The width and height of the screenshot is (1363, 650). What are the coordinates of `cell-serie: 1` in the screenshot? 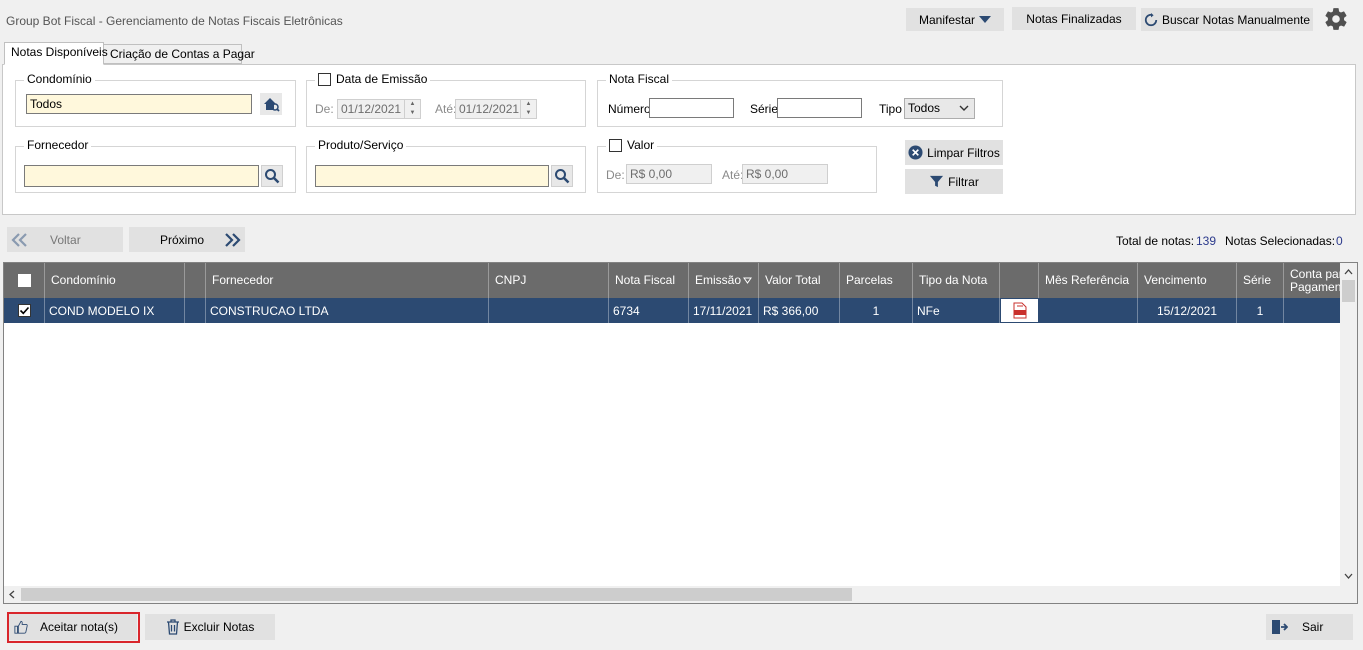 It's located at (1260, 310).